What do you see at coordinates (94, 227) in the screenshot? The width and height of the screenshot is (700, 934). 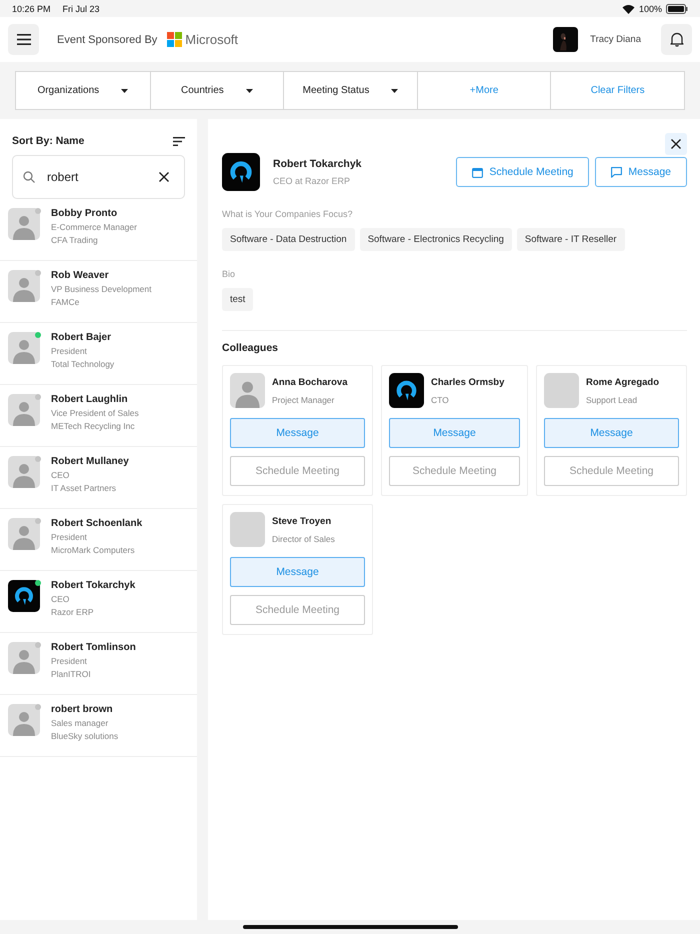 I see `person-title: E-Commerce Manager` at bounding box center [94, 227].